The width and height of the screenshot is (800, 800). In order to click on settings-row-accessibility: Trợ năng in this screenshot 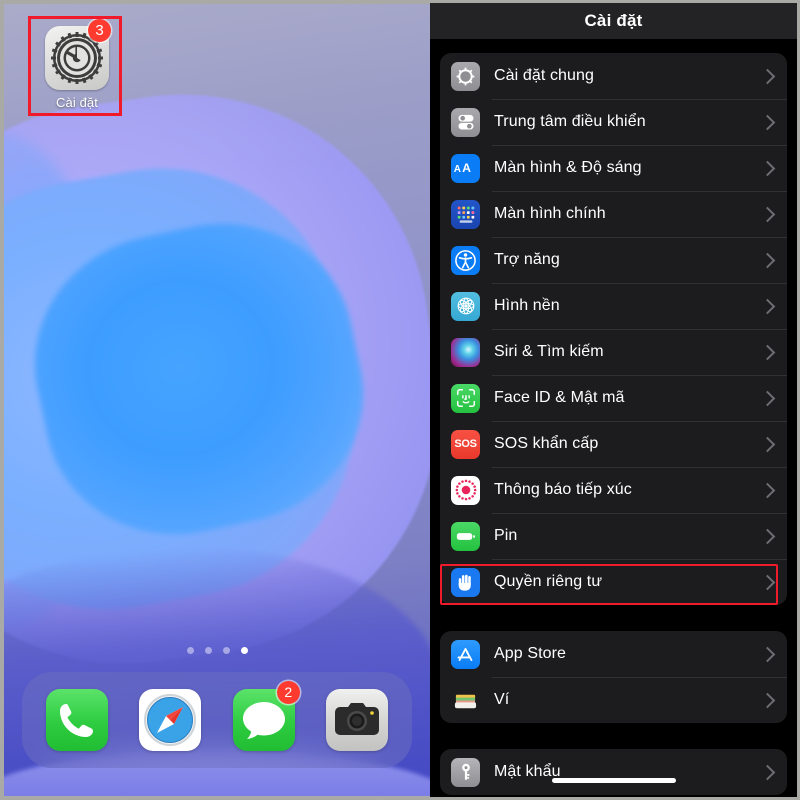, I will do `click(613, 260)`.